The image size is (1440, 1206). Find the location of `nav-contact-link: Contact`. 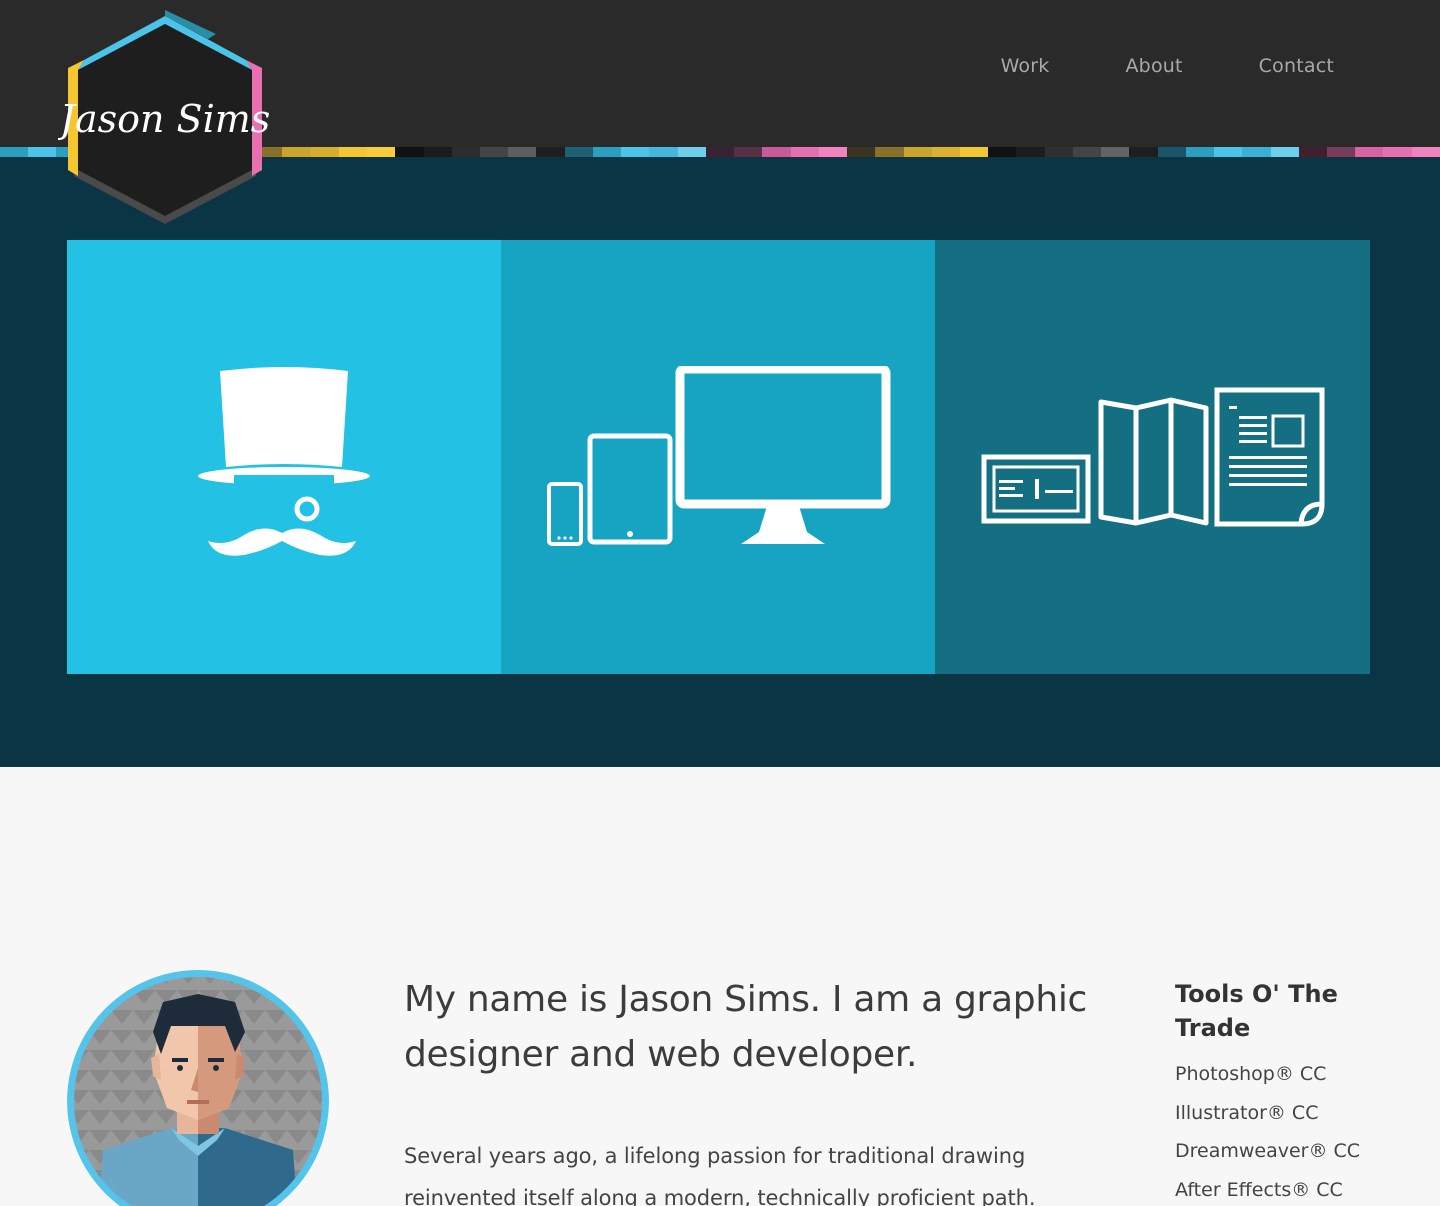

nav-contact-link: Contact is located at coordinates (1296, 66).